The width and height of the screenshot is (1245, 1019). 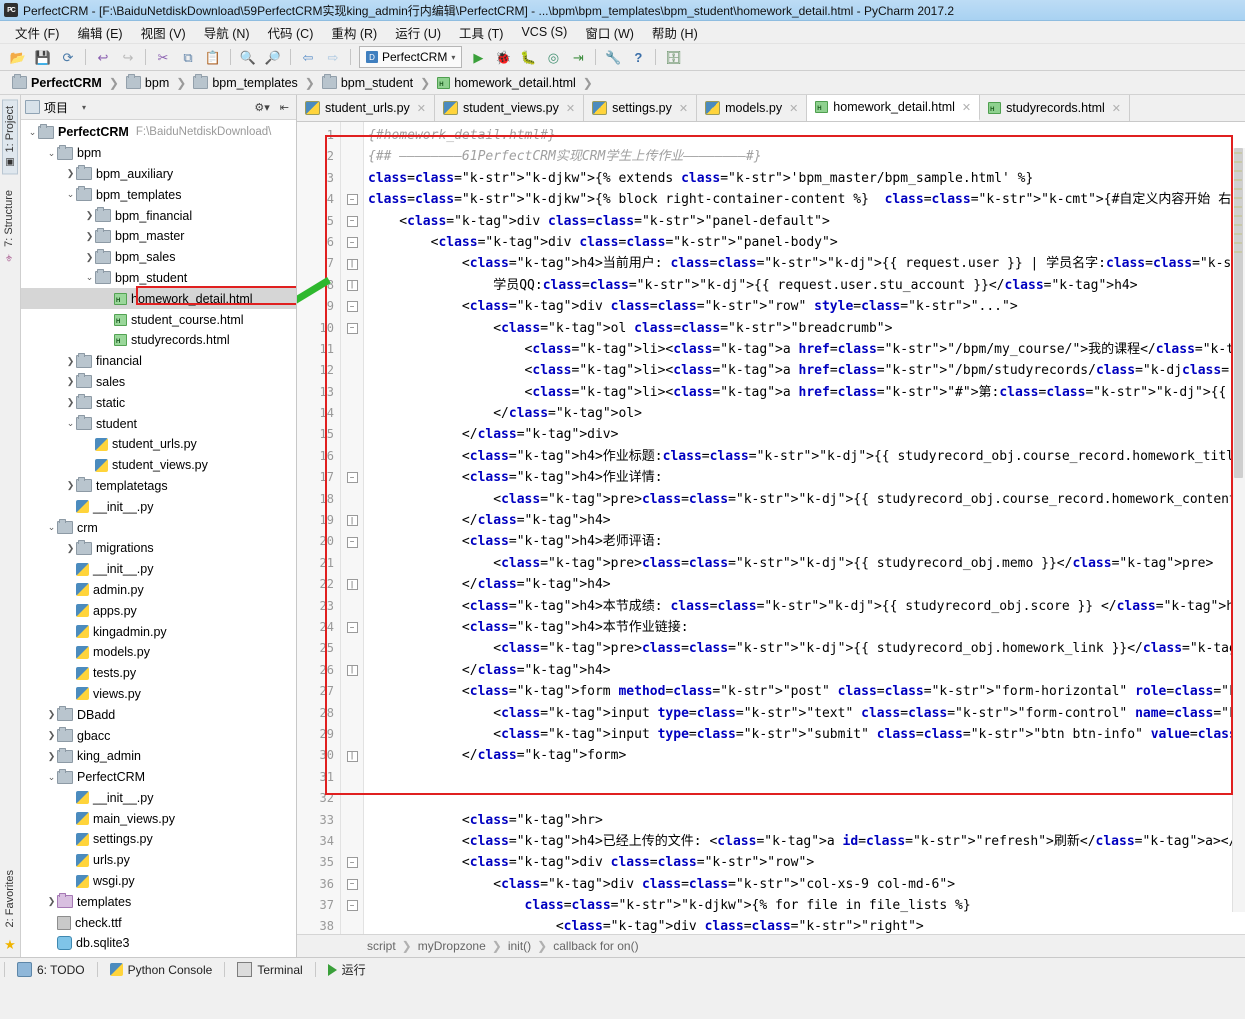 What do you see at coordinates (43, 57) in the screenshot?
I see `save-all-icon: 💾` at bounding box center [43, 57].